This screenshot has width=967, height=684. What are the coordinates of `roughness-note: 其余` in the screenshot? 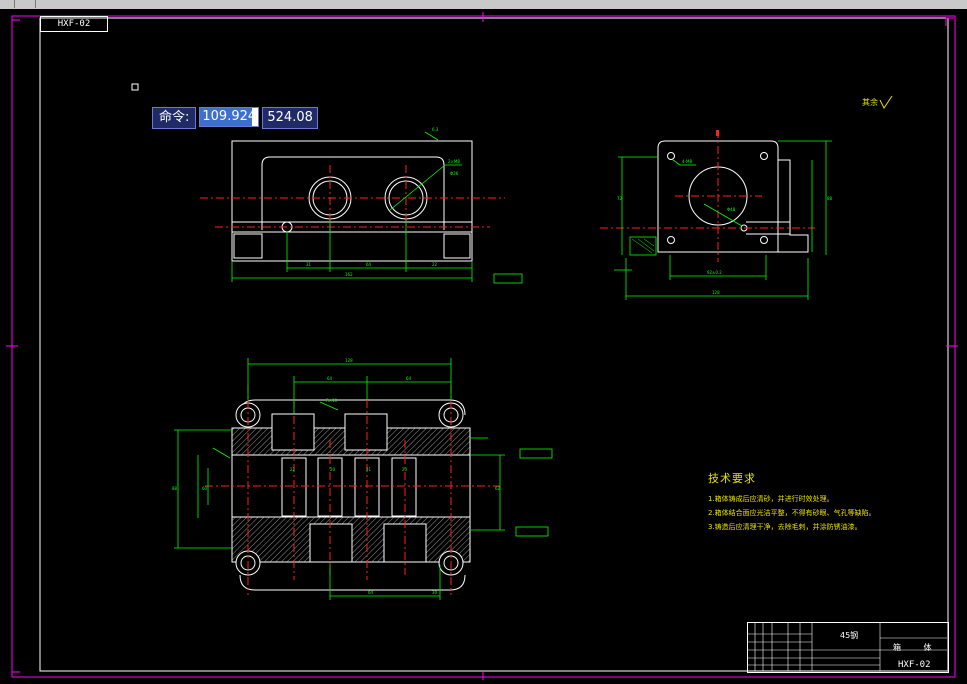 It's located at (870, 102).